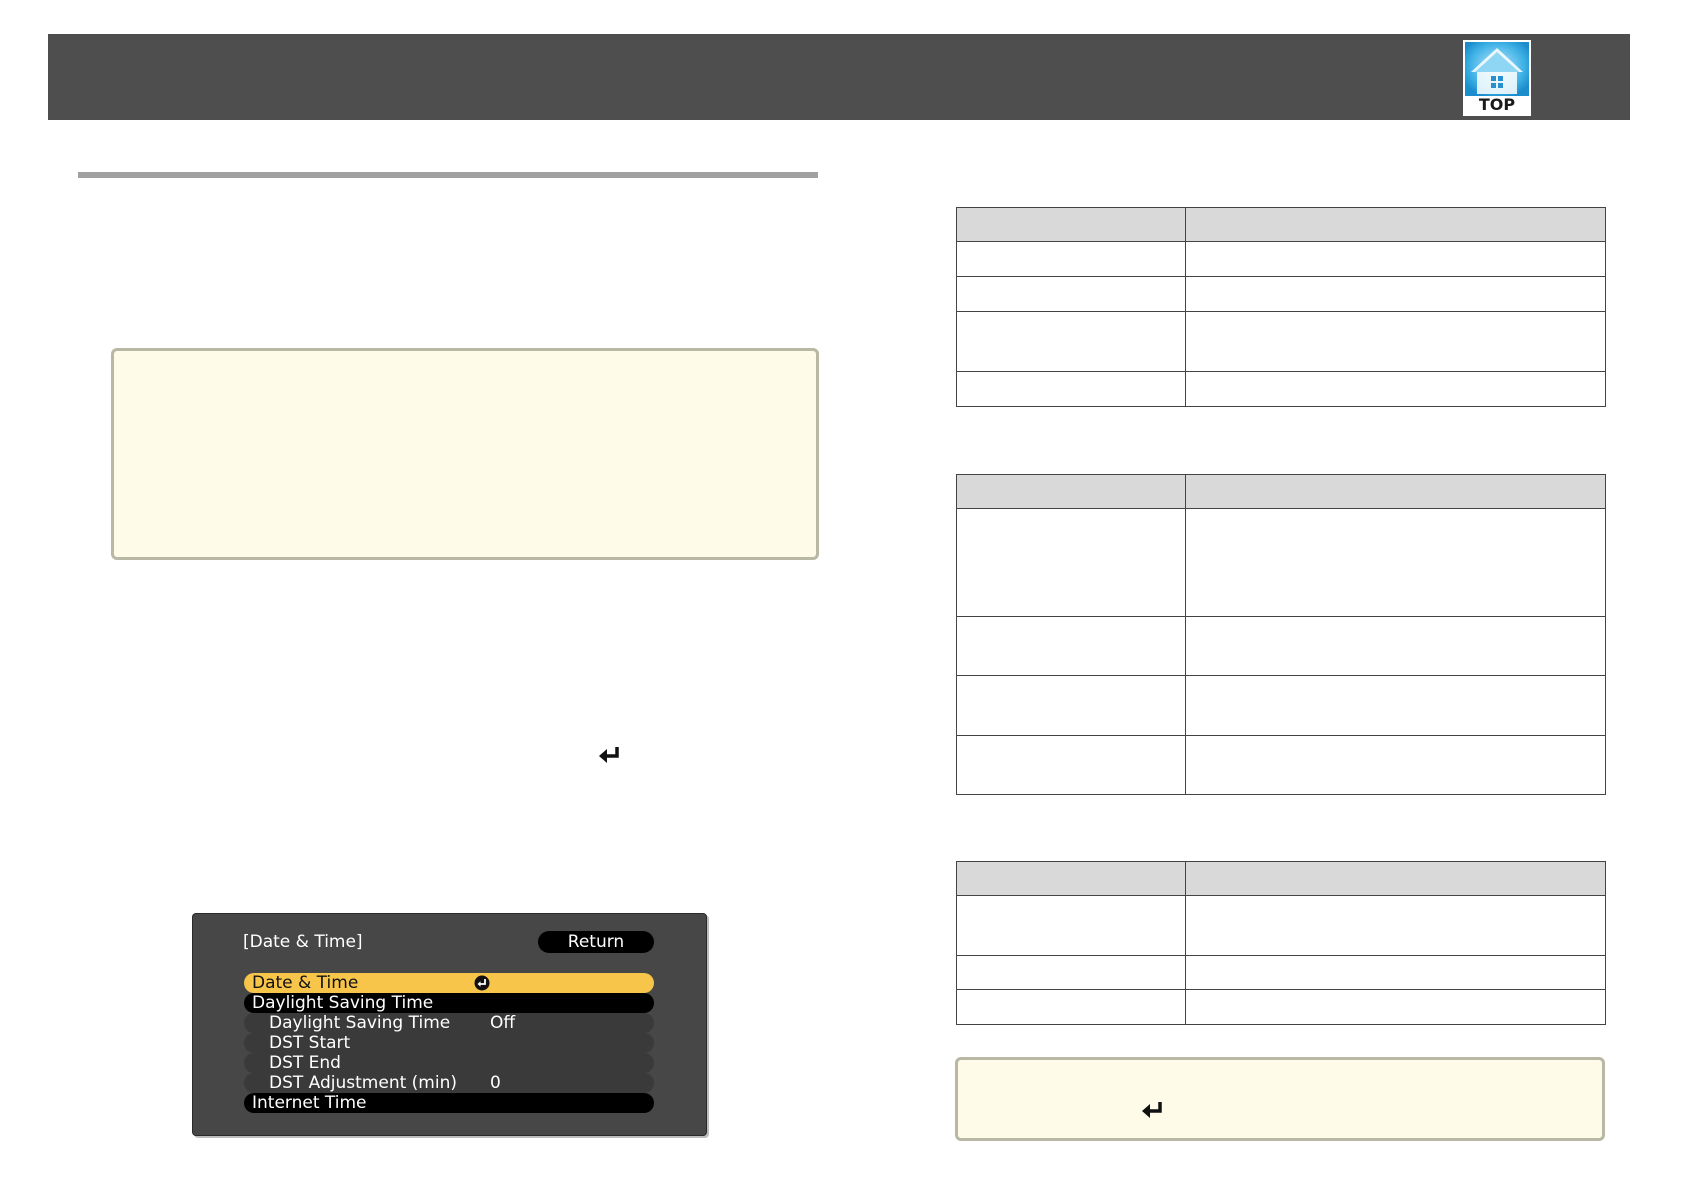 This screenshot has height=1190, width=1684. I want to click on osd-item-label: DST End, so click(305, 1063).